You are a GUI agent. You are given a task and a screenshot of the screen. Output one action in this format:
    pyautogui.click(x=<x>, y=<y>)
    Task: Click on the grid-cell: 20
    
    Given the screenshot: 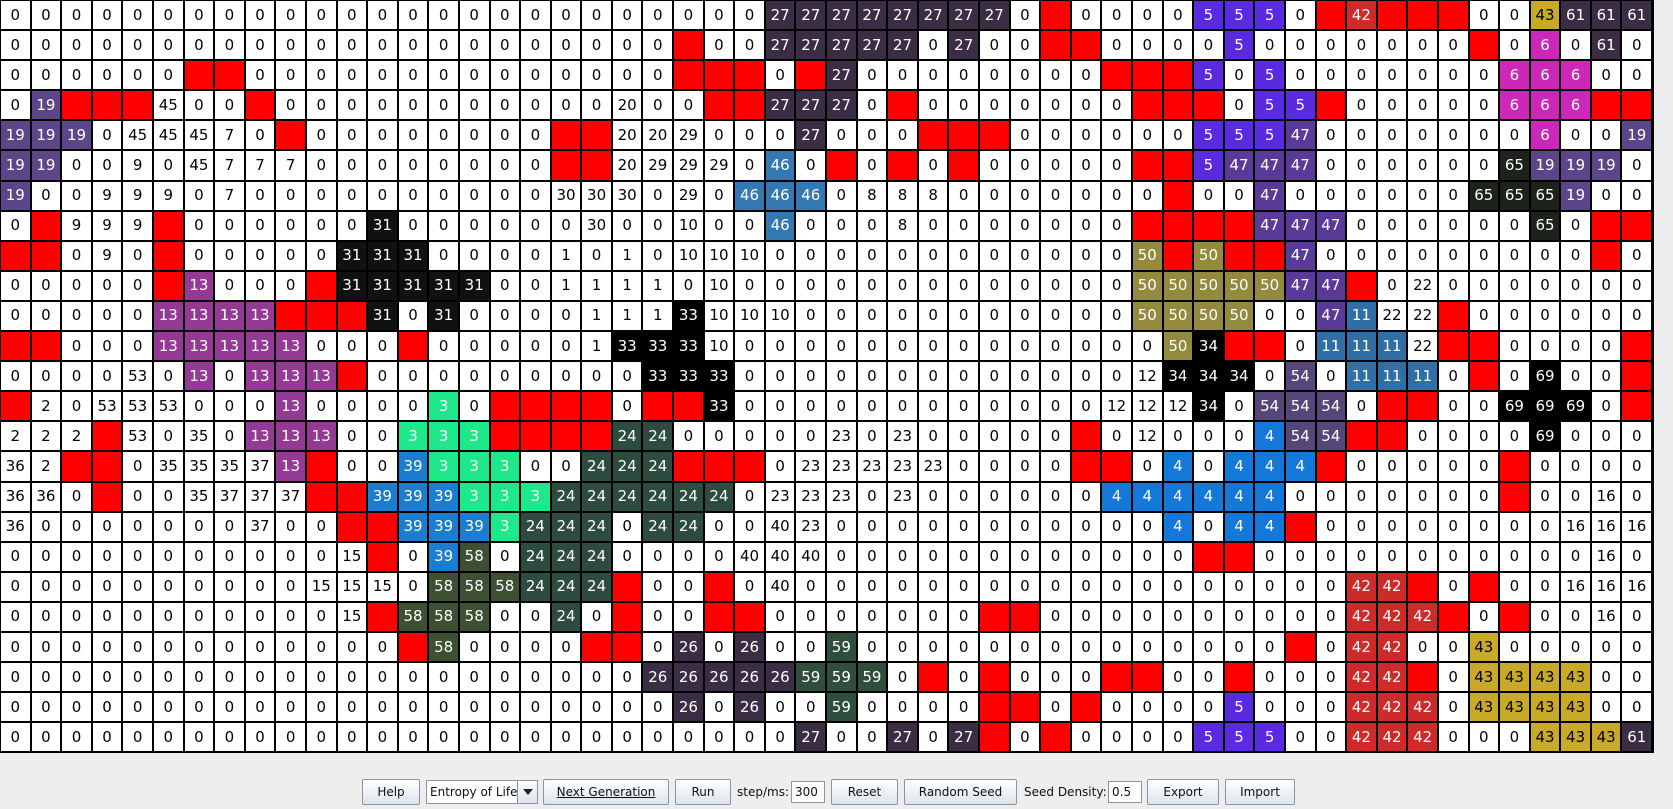 What is the action you would take?
    pyautogui.click(x=658, y=135)
    